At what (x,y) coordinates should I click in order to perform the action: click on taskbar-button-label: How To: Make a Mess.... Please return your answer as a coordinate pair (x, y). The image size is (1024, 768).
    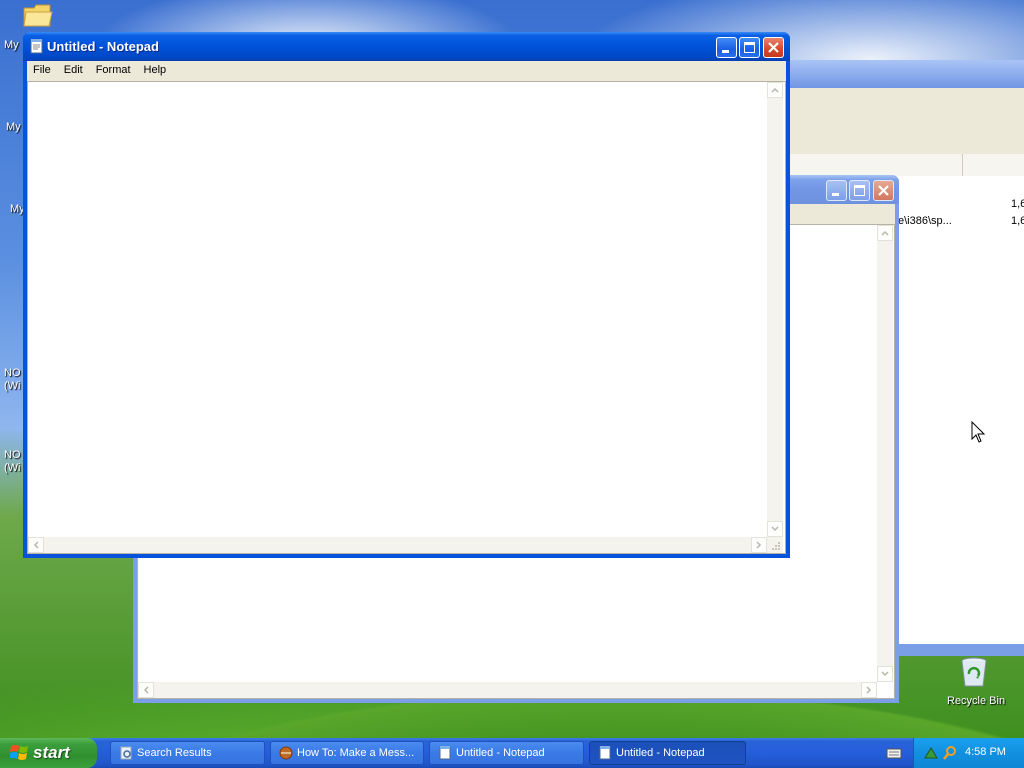
    Looking at the image, I should click on (356, 753).